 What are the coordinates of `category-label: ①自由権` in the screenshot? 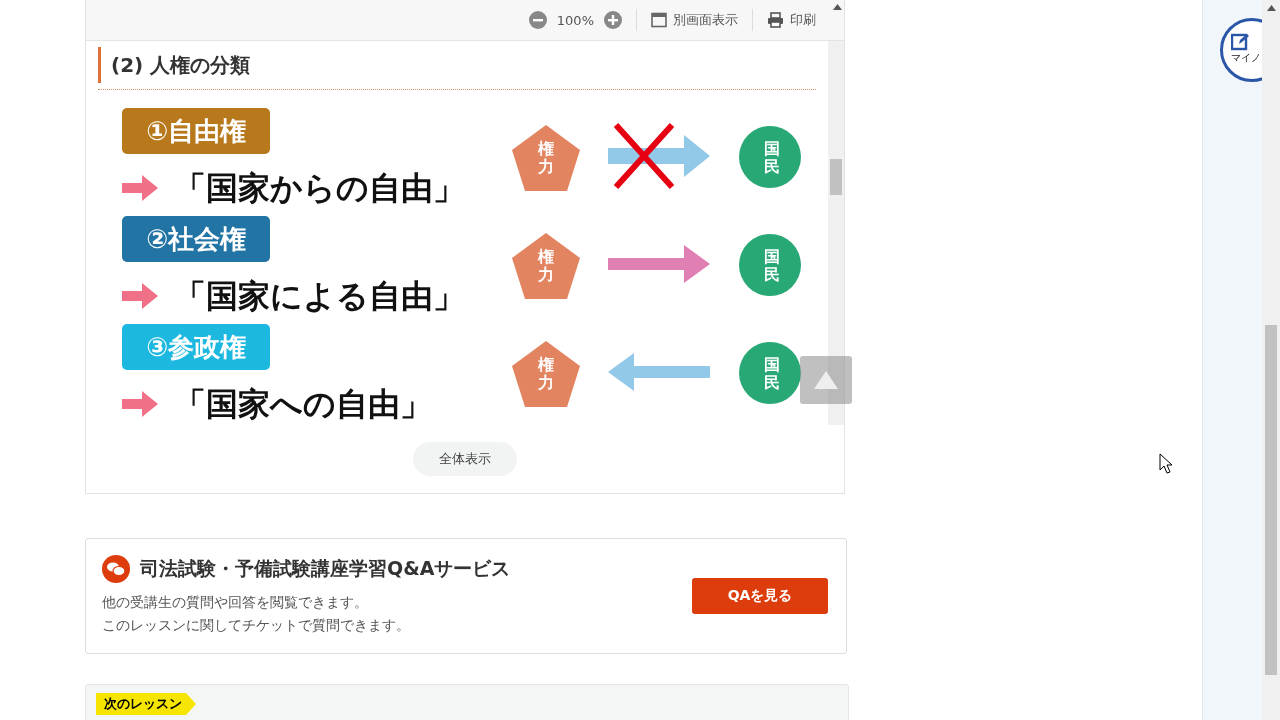 It's located at (196, 131).